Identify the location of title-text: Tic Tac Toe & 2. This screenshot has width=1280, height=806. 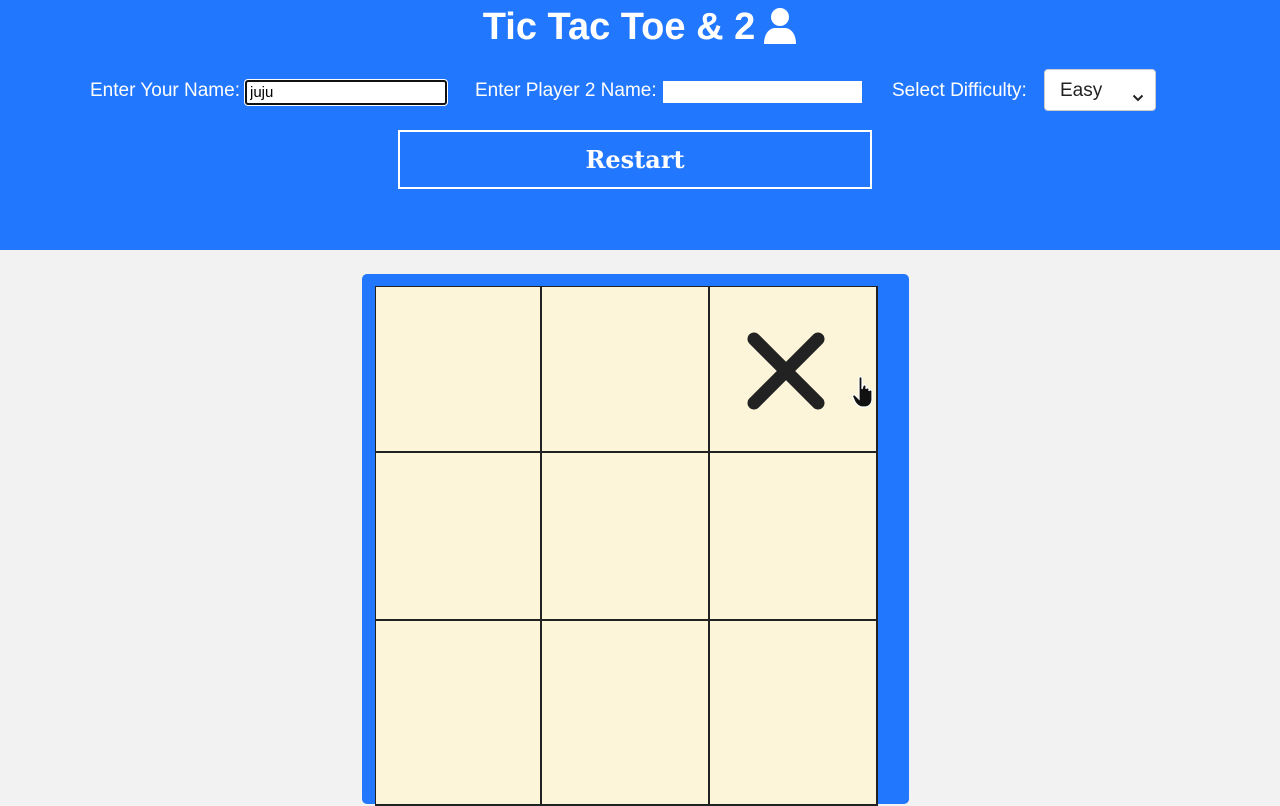
(619, 27).